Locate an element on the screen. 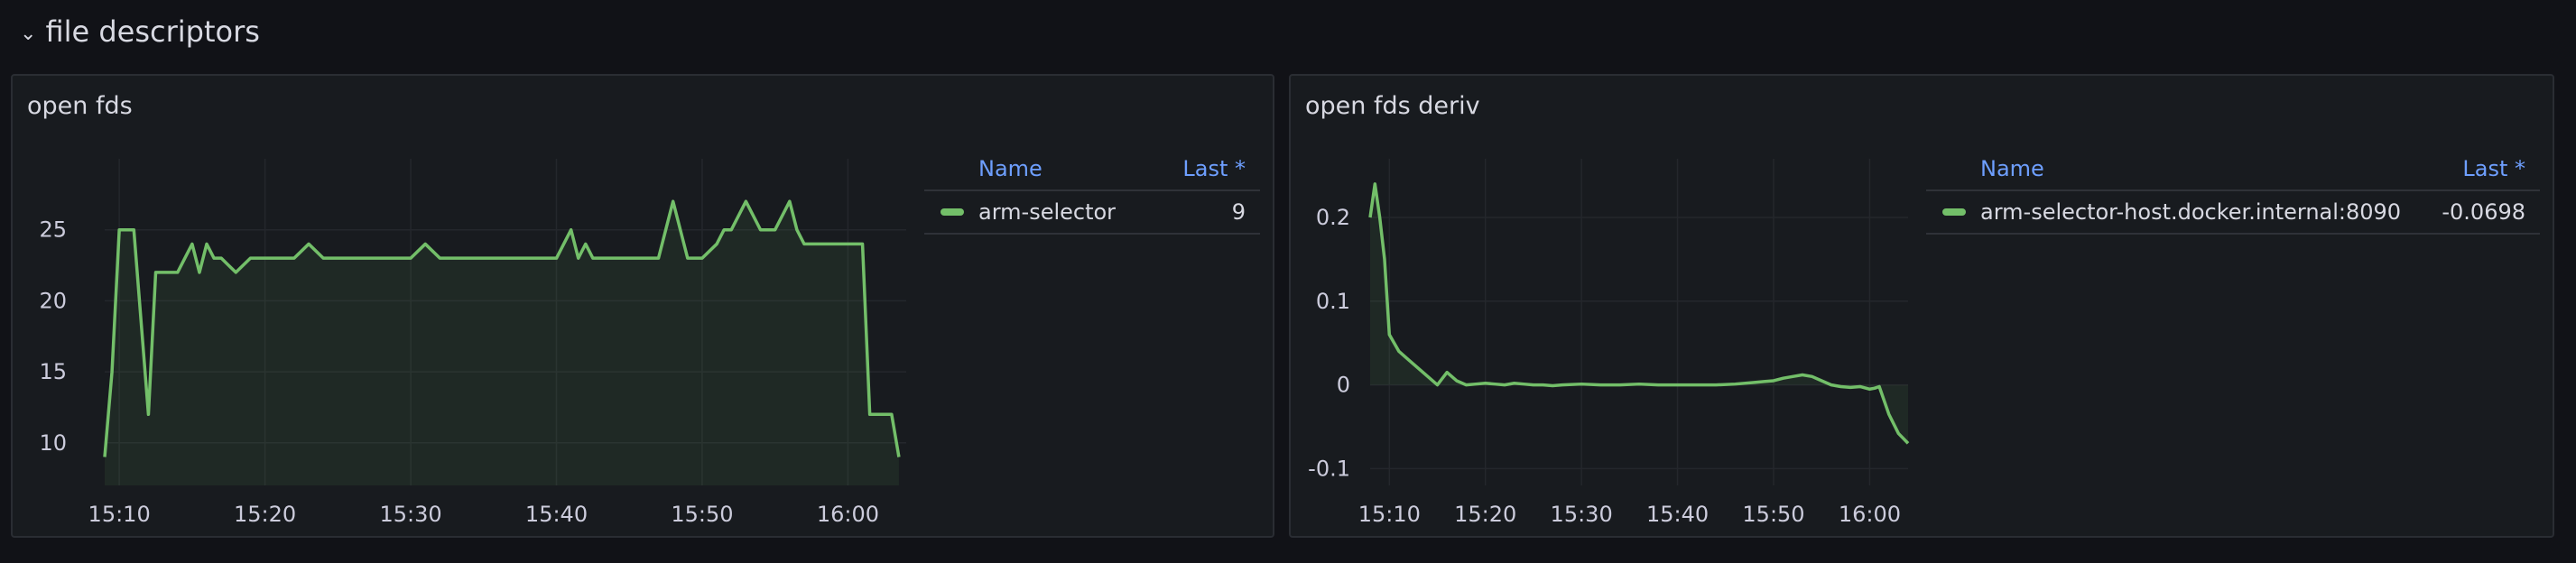 Image resolution: width=2576 pixels, height=563 pixels. row-header: ⌄ file descriptors is located at coordinates (140, 32).